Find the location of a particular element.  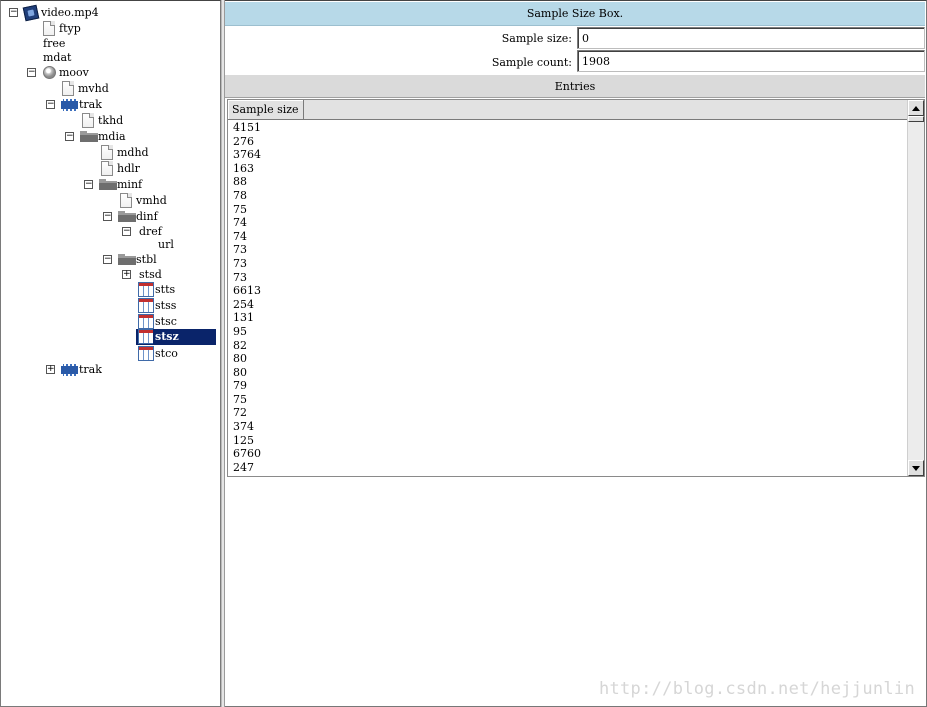

column-header-sample-size: Sample size is located at coordinates (266, 109).